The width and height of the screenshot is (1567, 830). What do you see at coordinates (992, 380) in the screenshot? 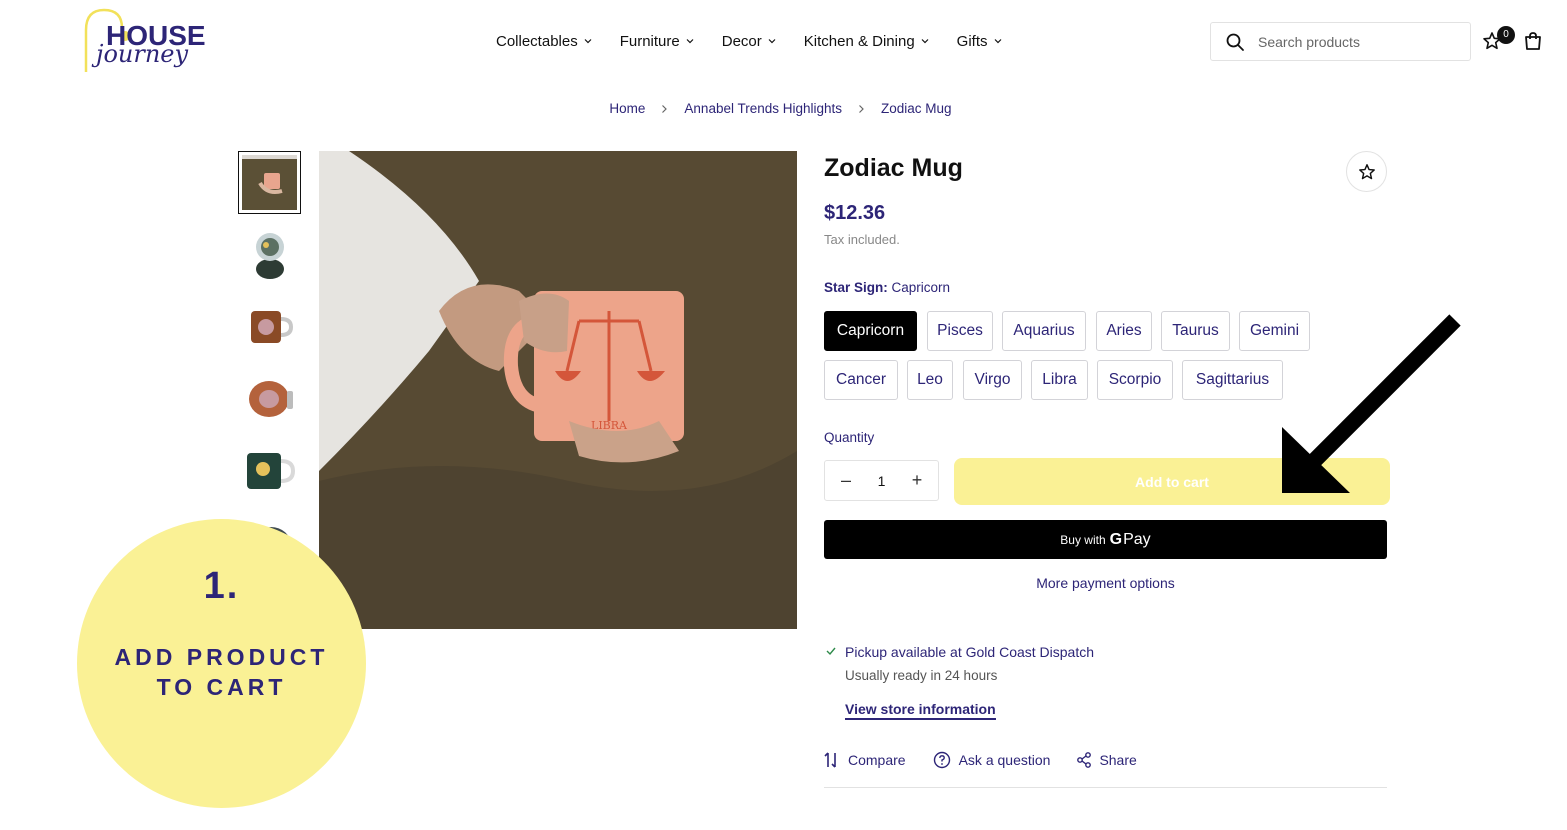
I see `variant-virgo: Virgo` at bounding box center [992, 380].